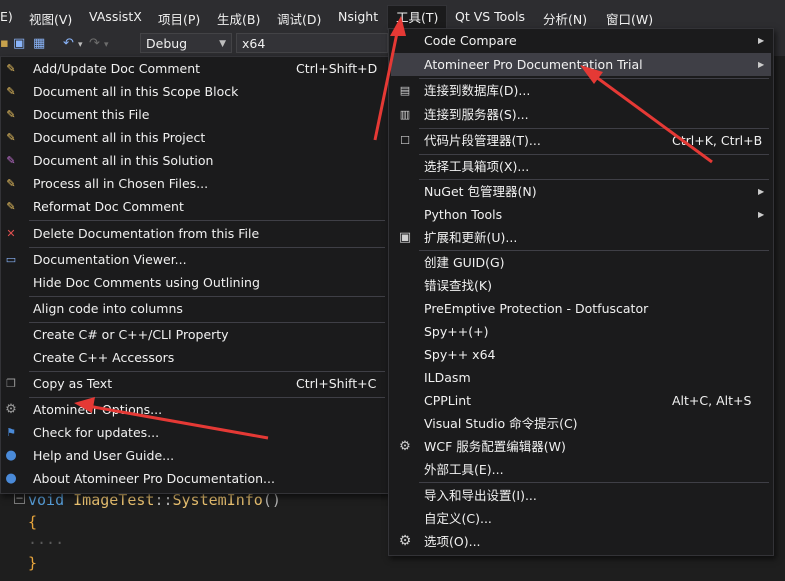 The image size is (785, 581). Describe the element at coordinates (238, 18) in the screenshot. I see `menu-build: 生成(B)` at that location.